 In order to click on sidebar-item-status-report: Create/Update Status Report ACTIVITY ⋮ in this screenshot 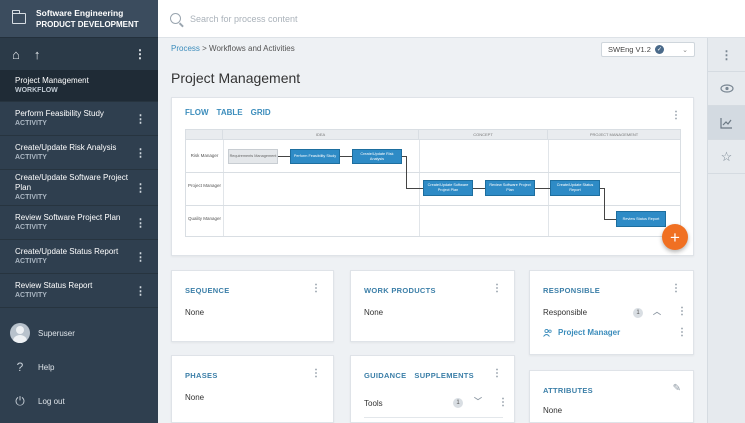, I will do `click(79, 257)`.